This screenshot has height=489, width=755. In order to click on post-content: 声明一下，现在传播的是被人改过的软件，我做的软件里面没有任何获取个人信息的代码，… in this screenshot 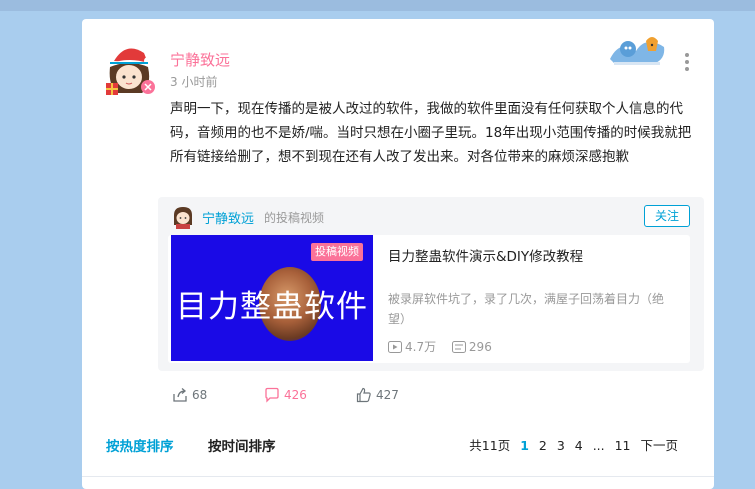, I will do `click(431, 133)`.